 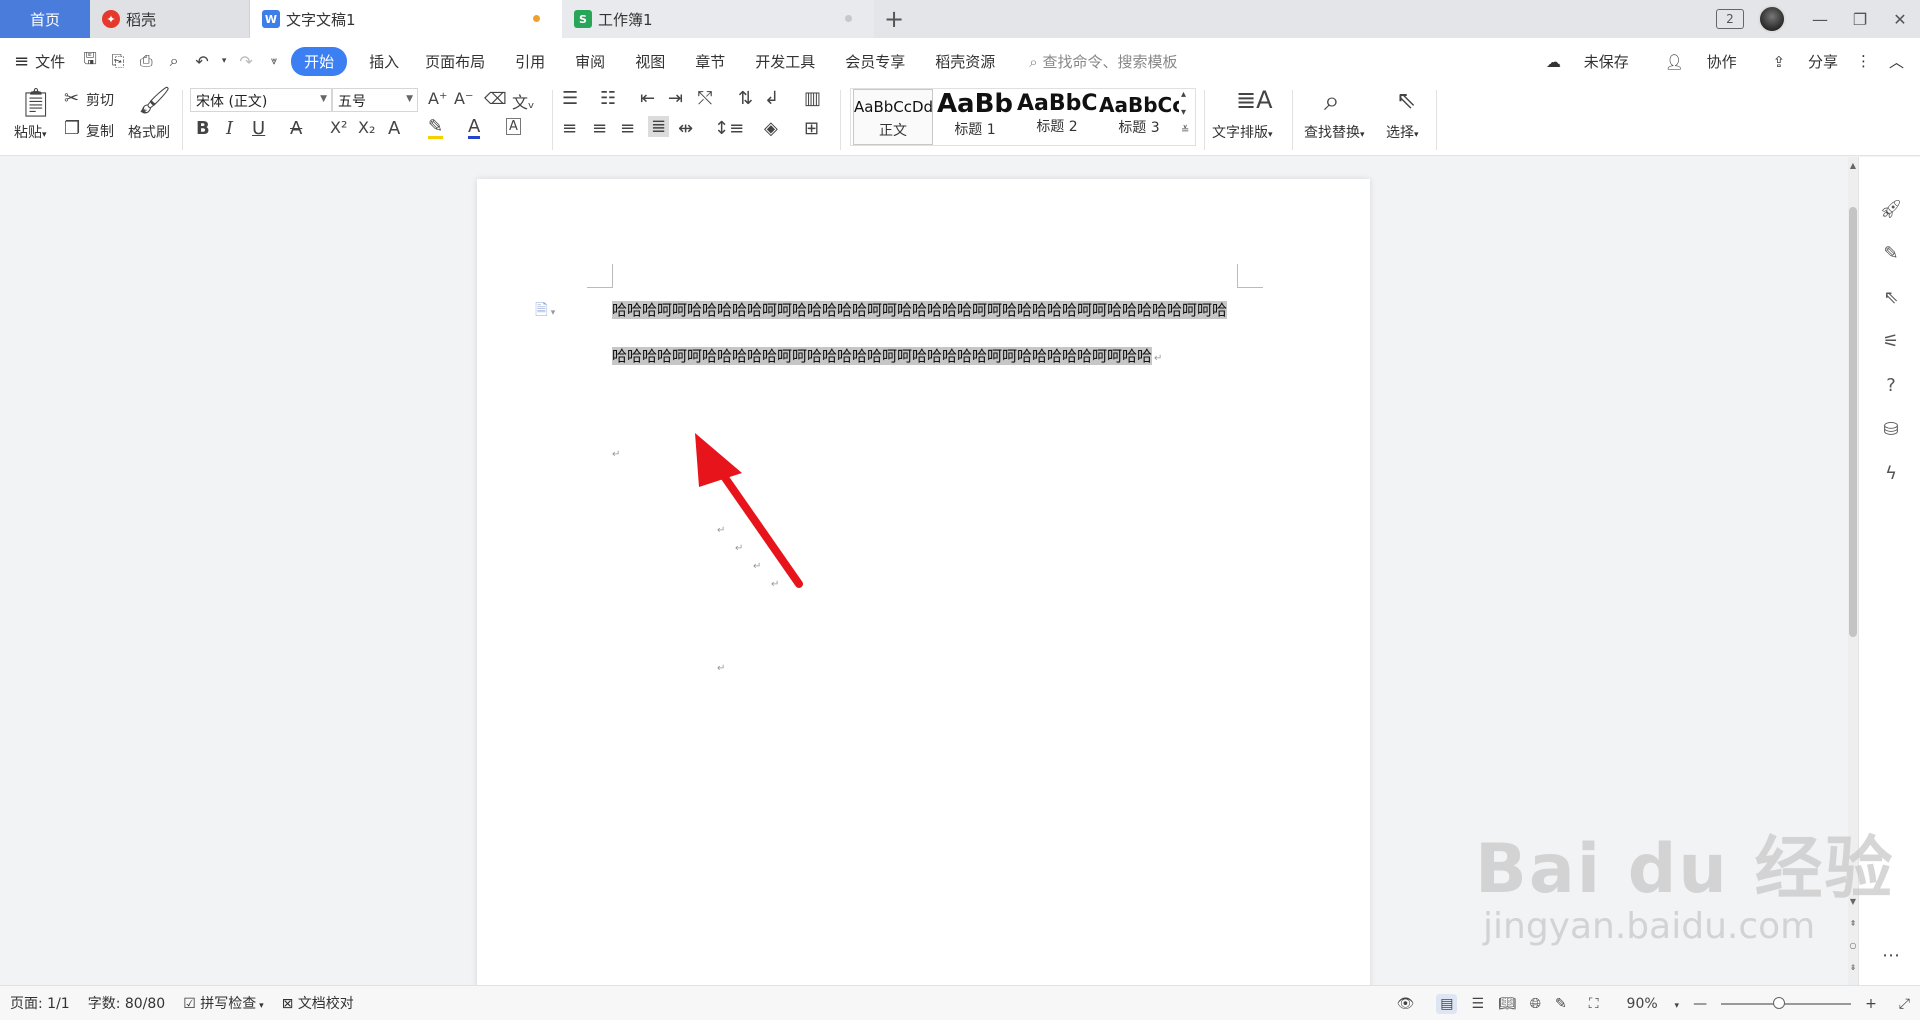 I want to click on tab-view: 视图, so click(x=650, y=61).